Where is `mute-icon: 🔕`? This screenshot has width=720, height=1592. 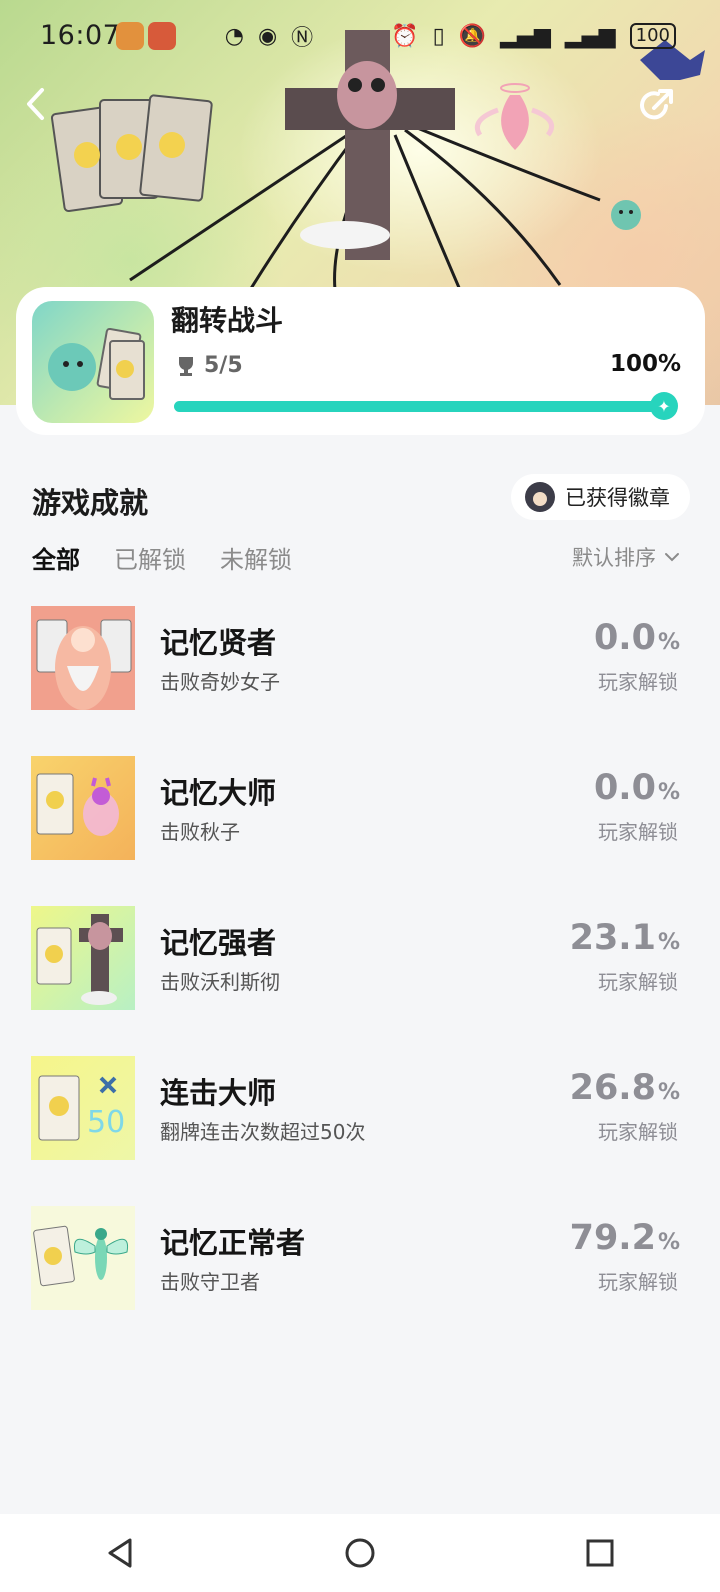 mute-icon: 🔕 is located at coordinates (472, 36).